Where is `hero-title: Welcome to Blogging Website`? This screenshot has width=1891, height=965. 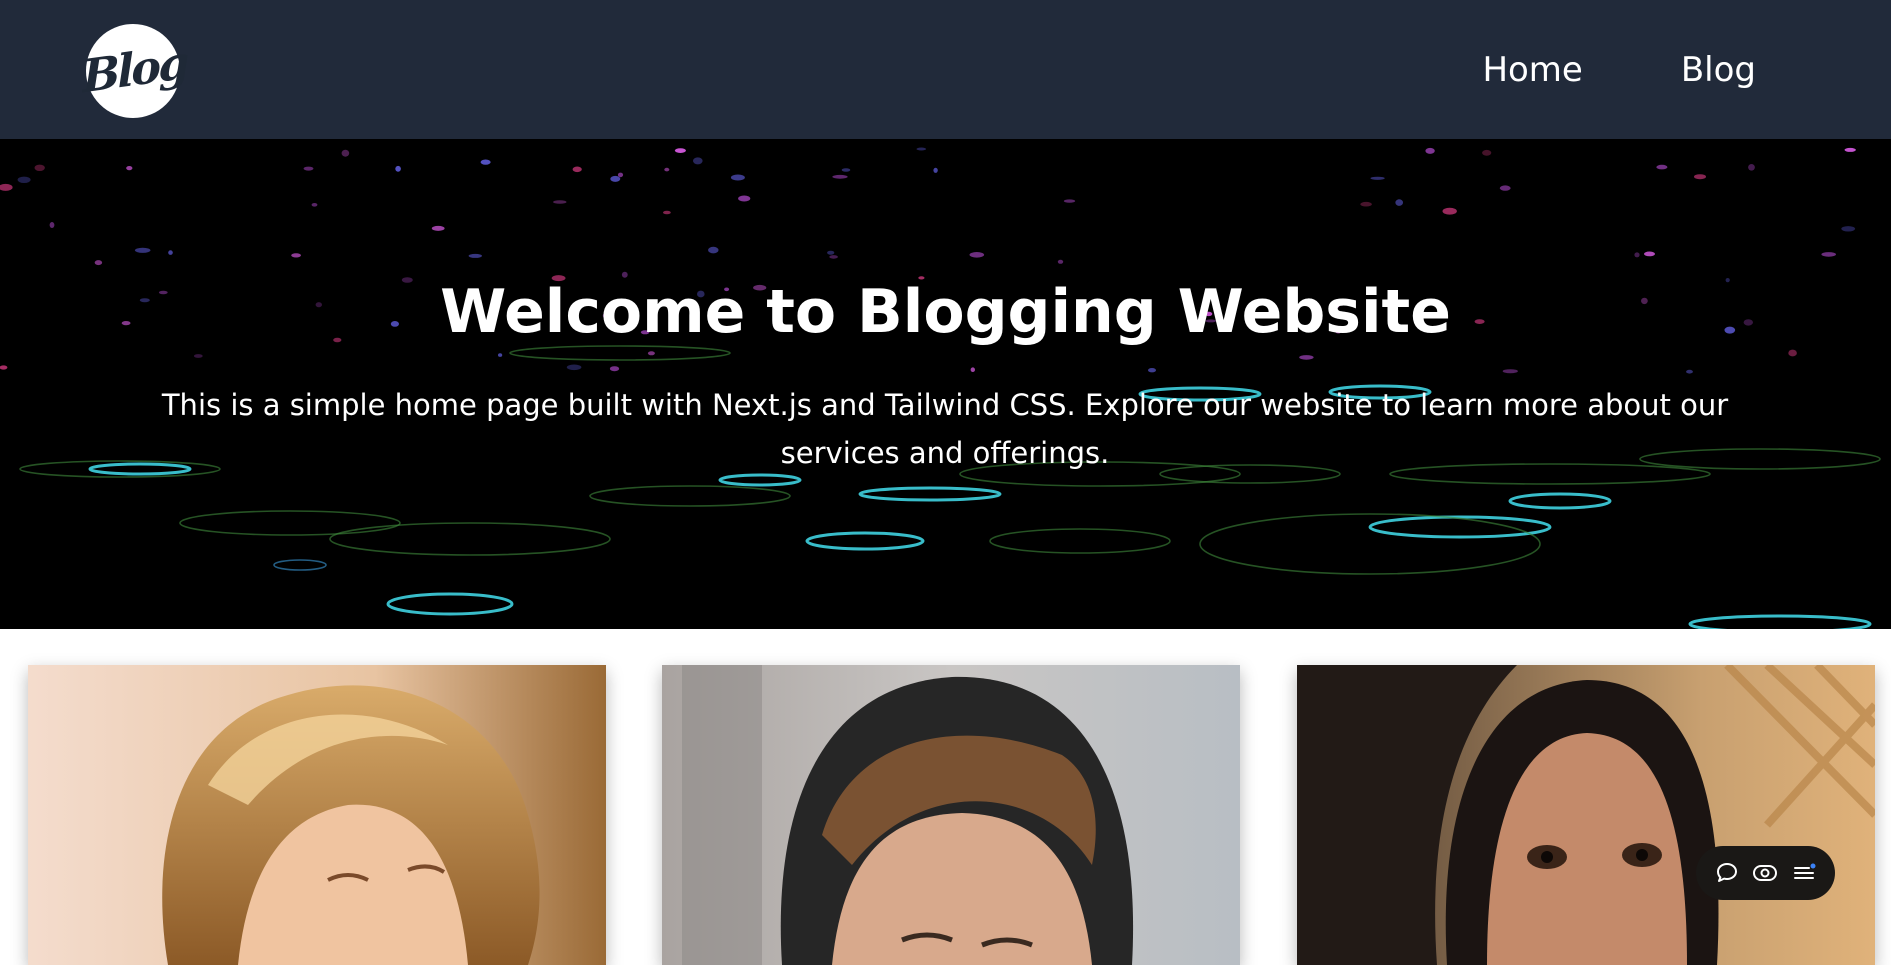
hero-title: Welcome to Blogging Website is located at coordinates (945, 312).